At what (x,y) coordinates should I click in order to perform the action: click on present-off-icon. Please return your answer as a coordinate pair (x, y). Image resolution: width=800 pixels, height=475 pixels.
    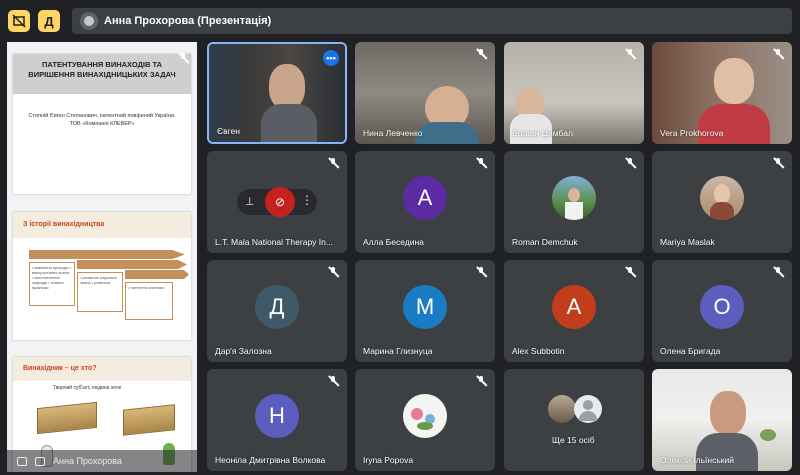
    Looking at the image, I should click on (19, 21).